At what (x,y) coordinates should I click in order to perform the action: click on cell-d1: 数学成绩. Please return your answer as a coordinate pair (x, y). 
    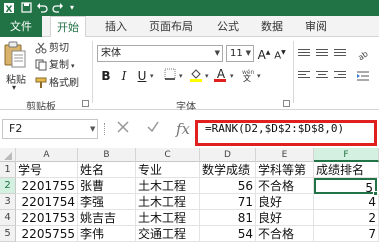
    Looking at the image, I should click on (228, 170).